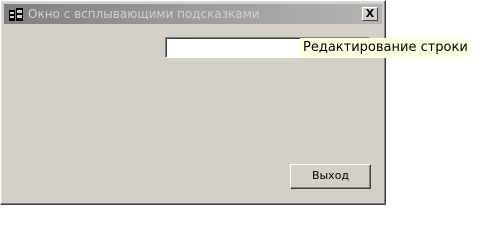 The image size is (488, 240). Describe the element at coordinates (16, 14) in the screenshot. I see `app-window-icon` at that location.